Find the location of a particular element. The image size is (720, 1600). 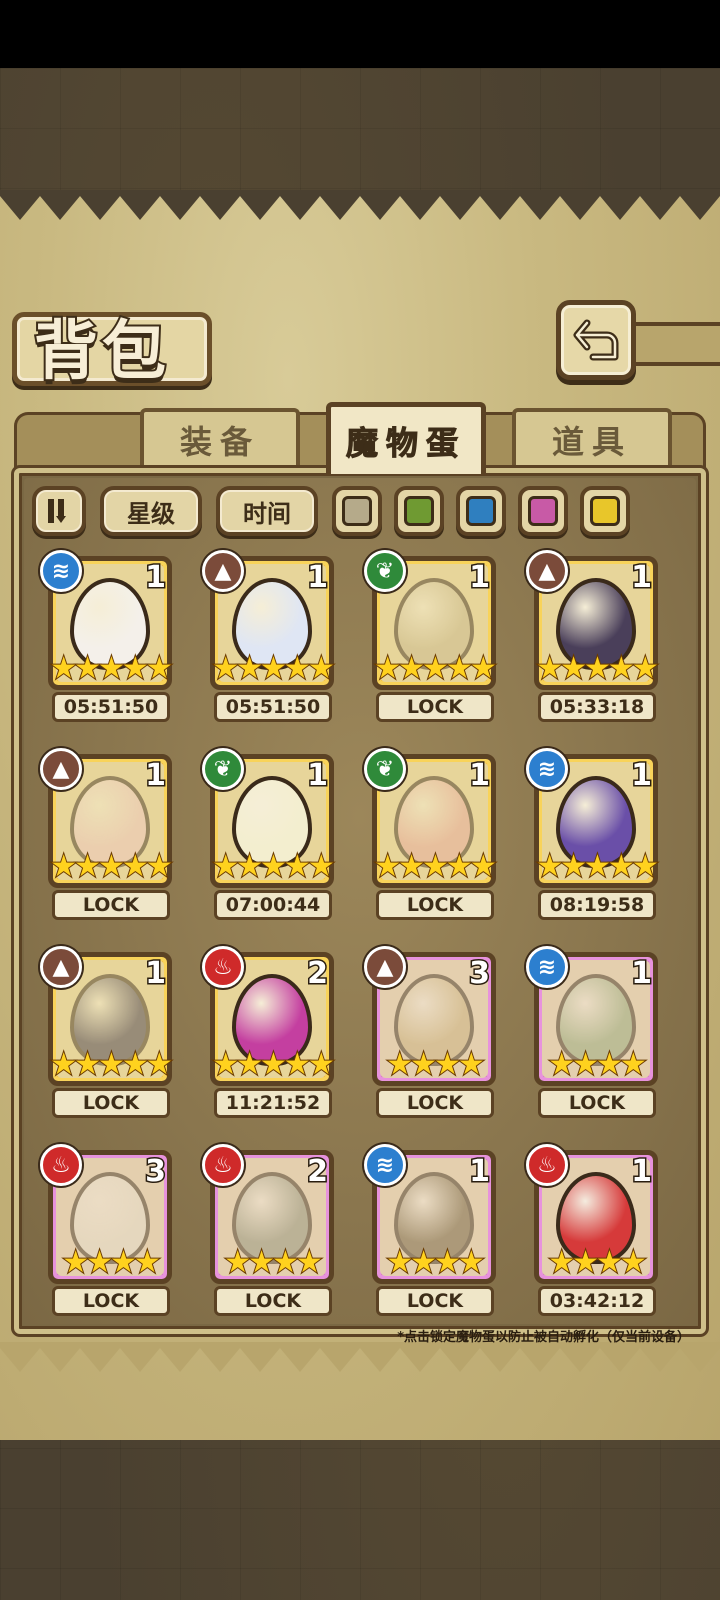

tab-items: 道具 is located at coordinates (592, 438).